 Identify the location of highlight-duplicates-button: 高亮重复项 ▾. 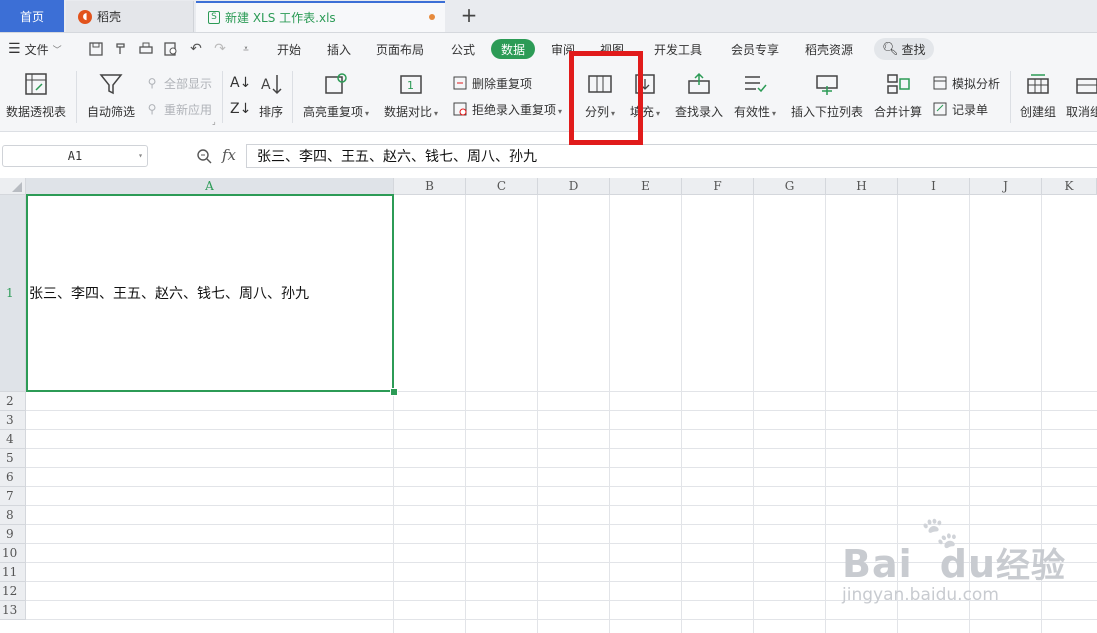
(336, 97).